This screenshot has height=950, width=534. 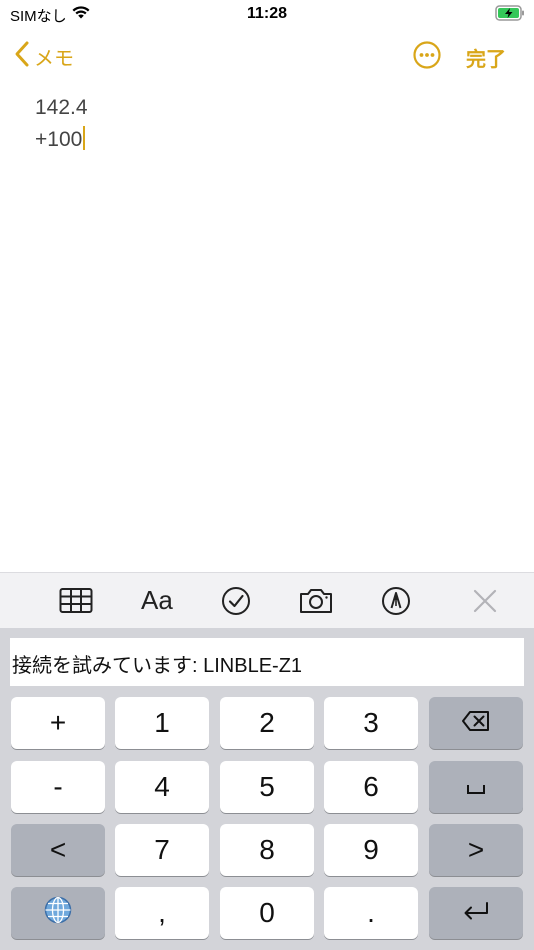 I want to click on format-toolbar: Aa, so click(x=267, y=600).